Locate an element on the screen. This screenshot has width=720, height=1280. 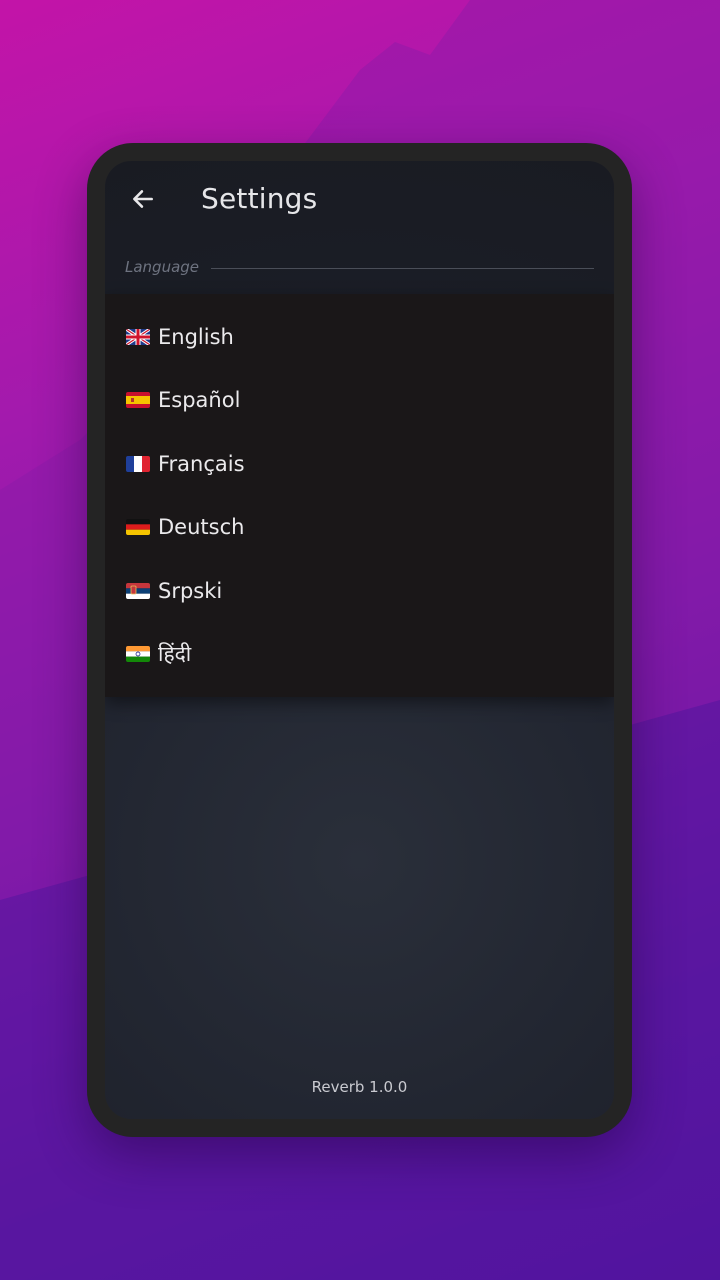
uk-flag-icon is located at coordinates (138, 336).